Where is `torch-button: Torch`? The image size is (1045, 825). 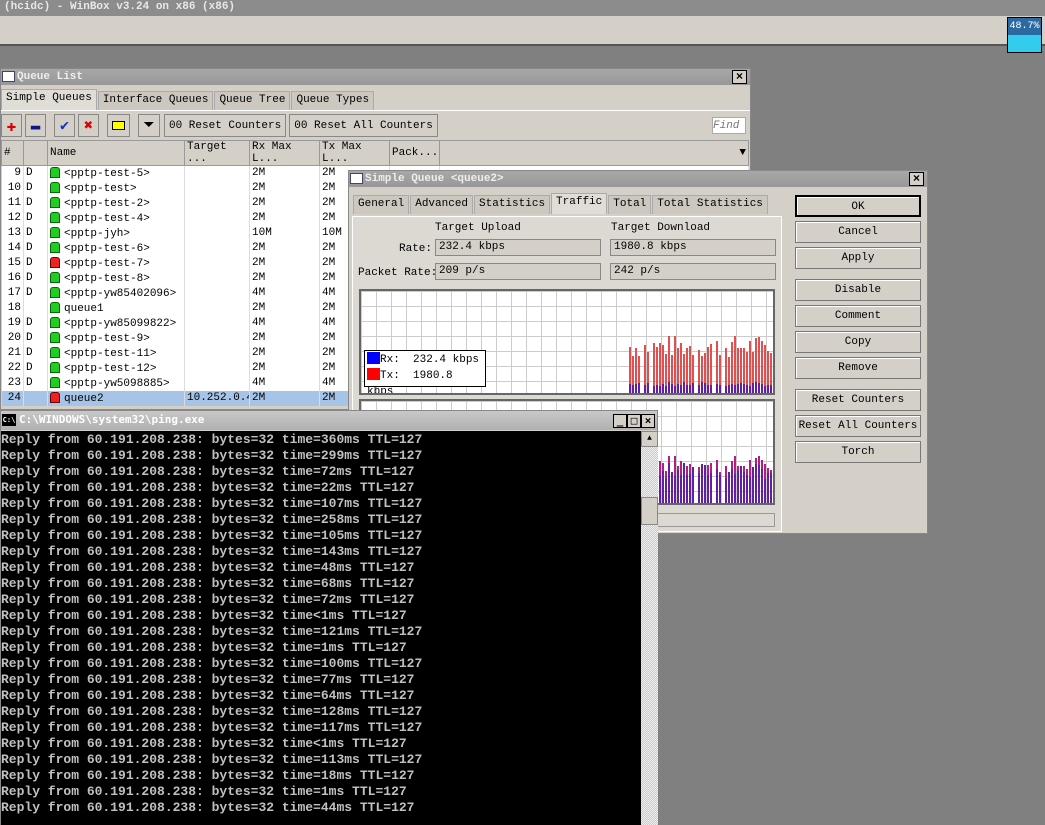
torch-button: Torch is located at coordinates (858, 452).